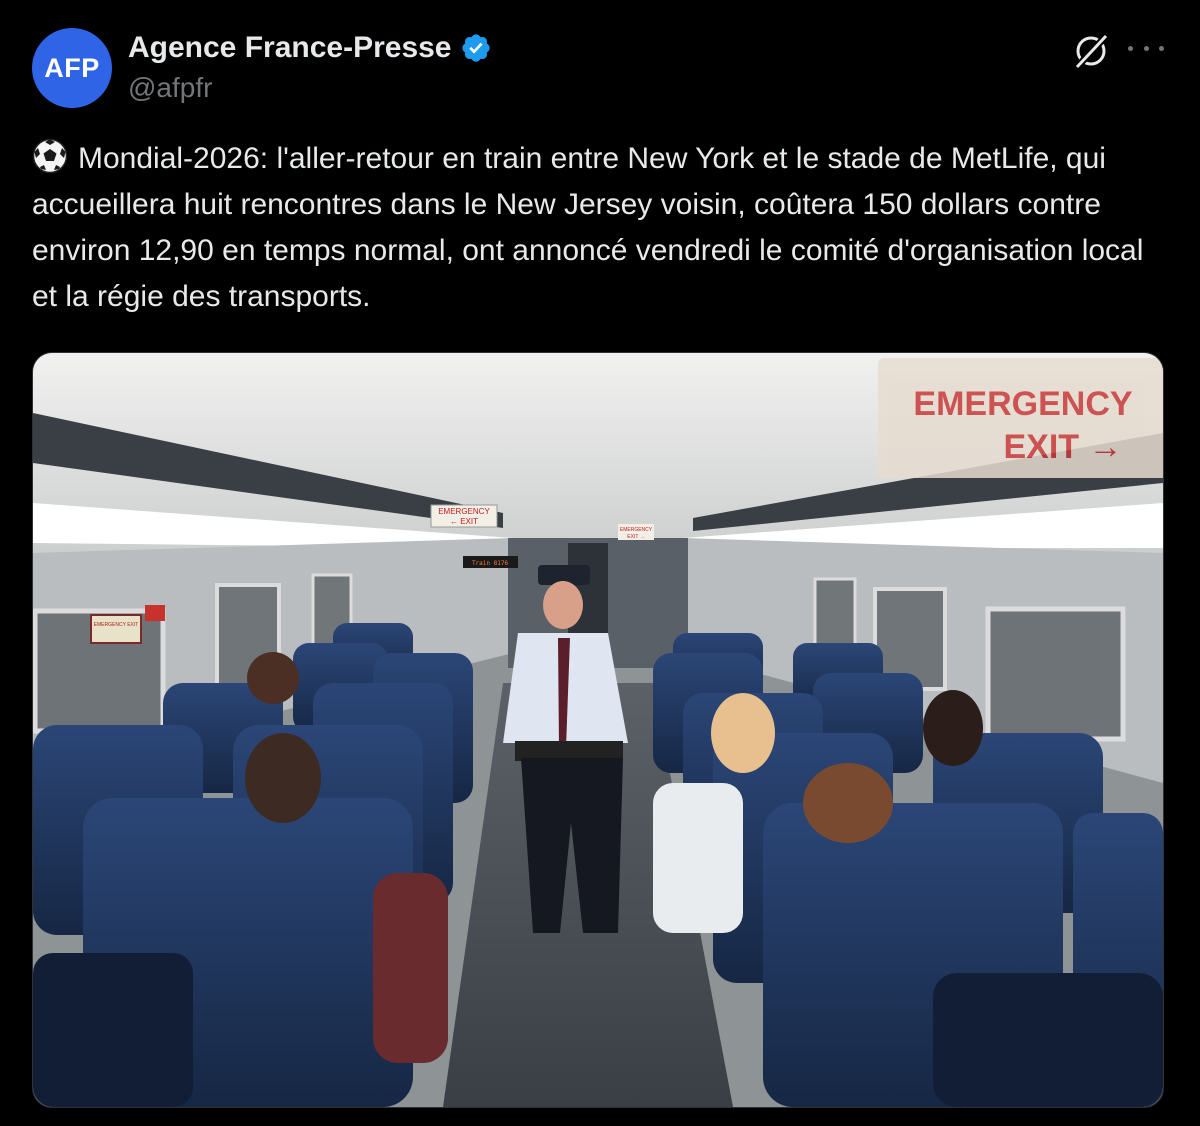 The height and width of the screenshot is (1126, 1200). Describe the element at coordinates (1091, 51) in the screenshot. I see `grok-icon` at that location.